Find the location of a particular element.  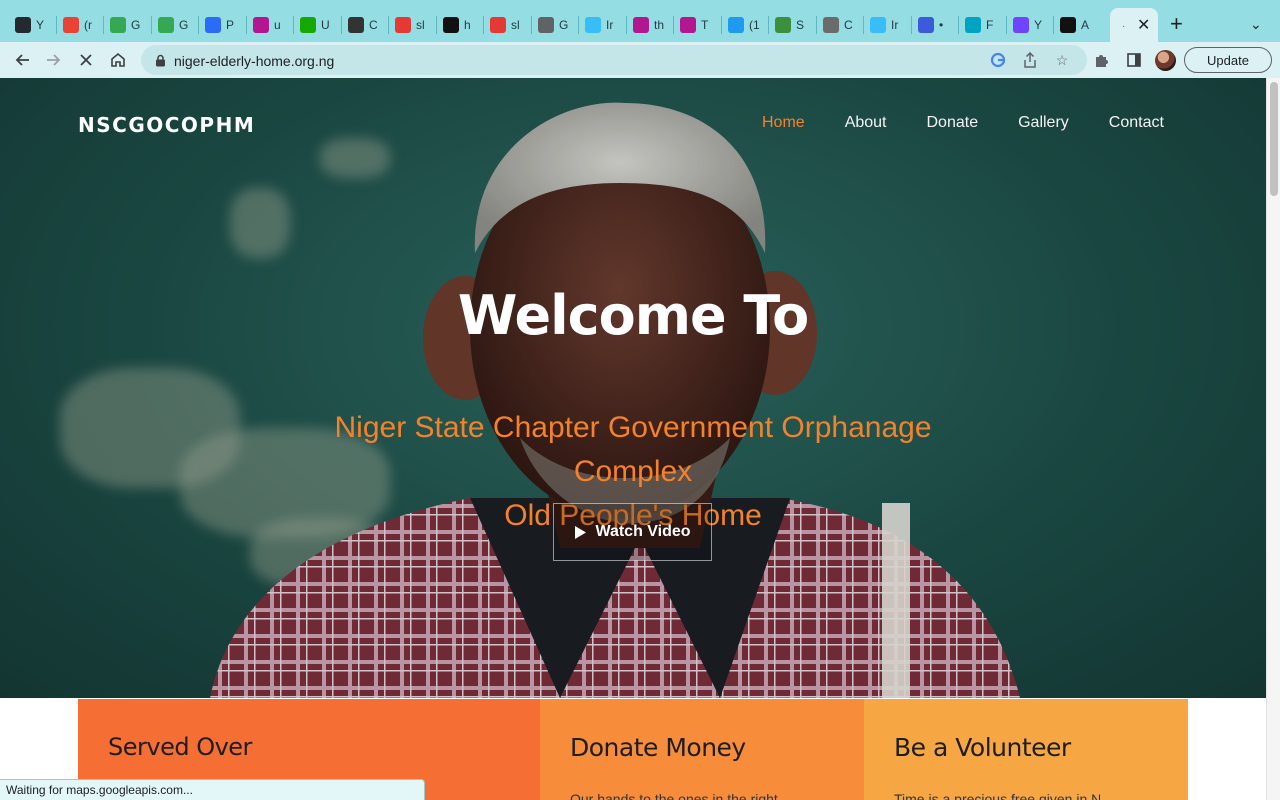

github-icon is located at coordinates (23, 25).